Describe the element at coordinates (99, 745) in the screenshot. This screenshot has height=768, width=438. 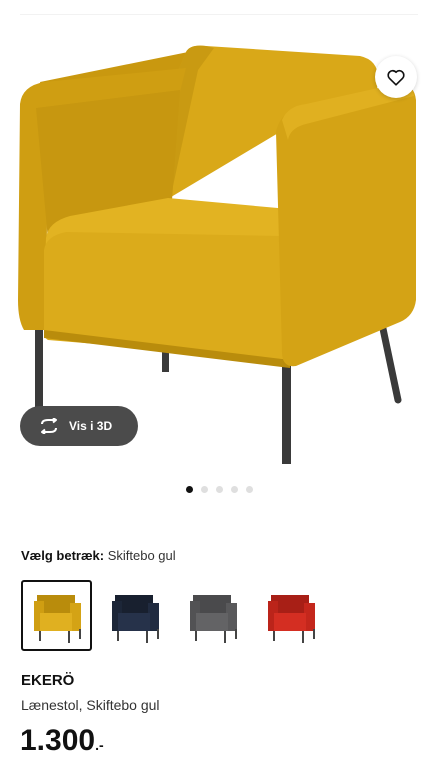
I see `price-suffix: .-` at that location.